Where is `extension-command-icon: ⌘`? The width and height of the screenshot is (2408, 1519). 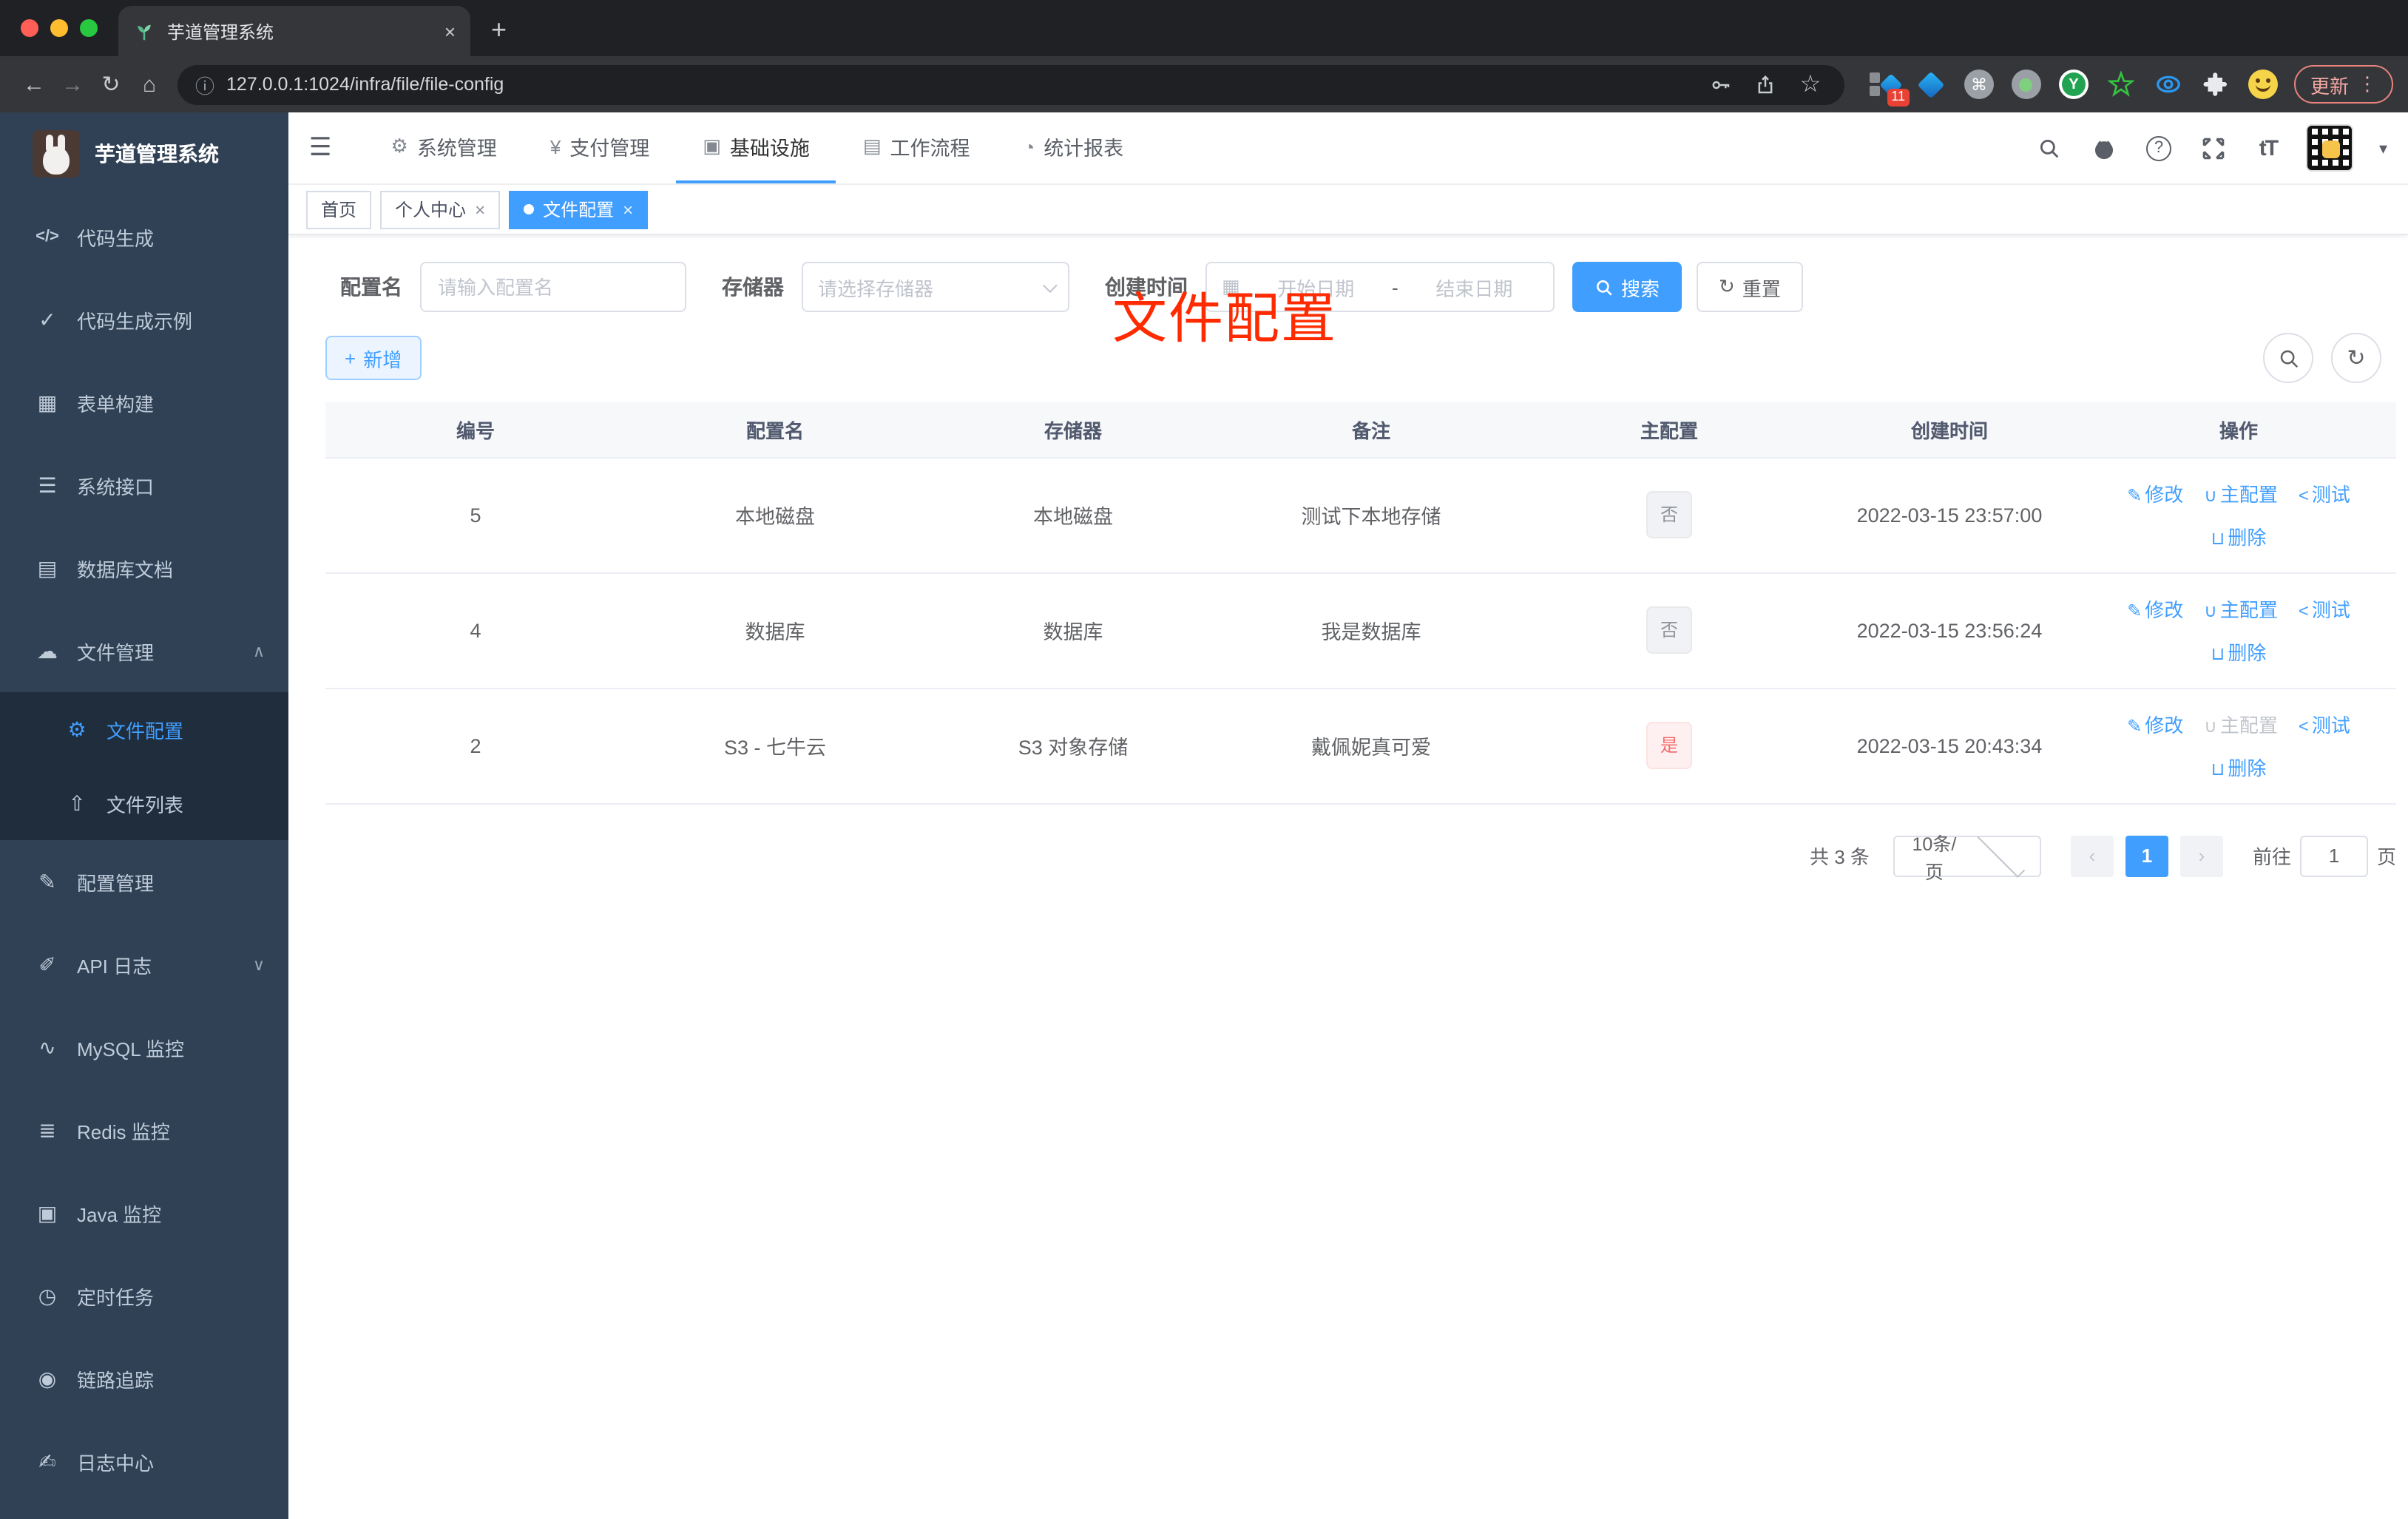 extension-command-icon: ⌘ is located at coordinates (1979, 84).